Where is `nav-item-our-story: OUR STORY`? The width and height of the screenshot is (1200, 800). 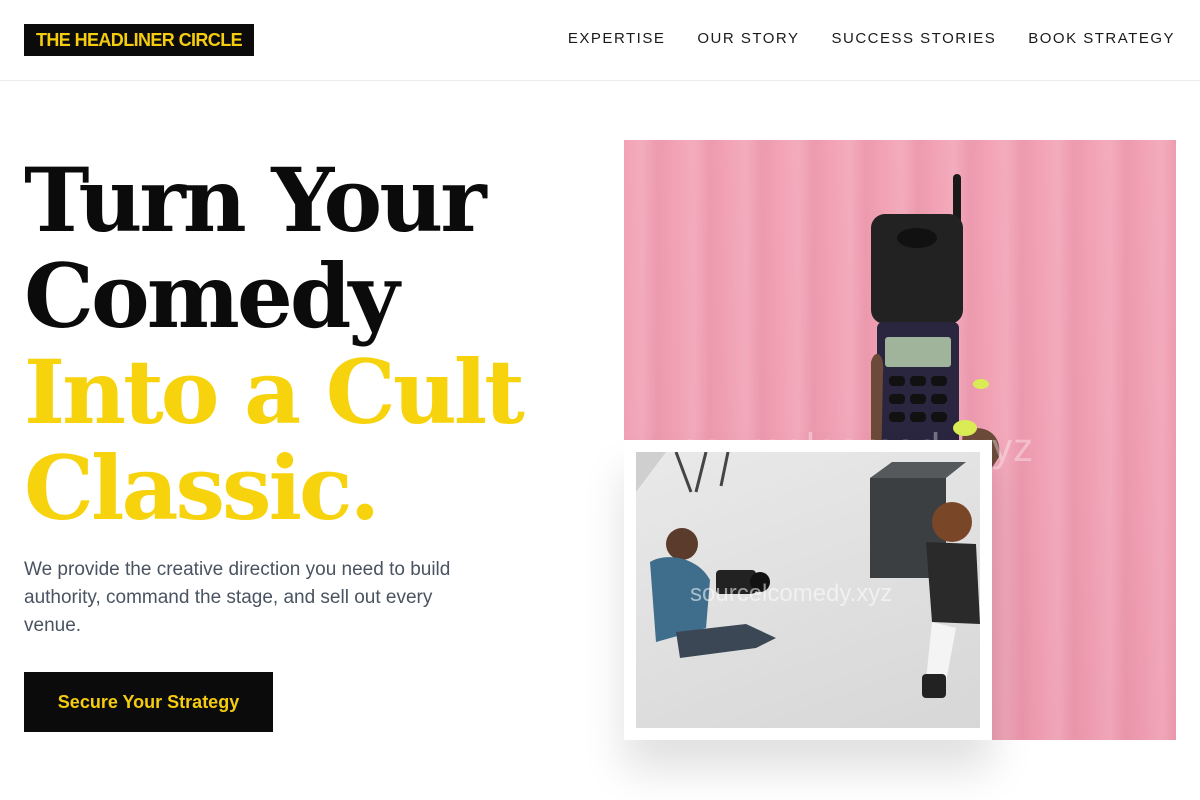
nav-item-our-story: OUR STORY is located at coordinates (748, 38).